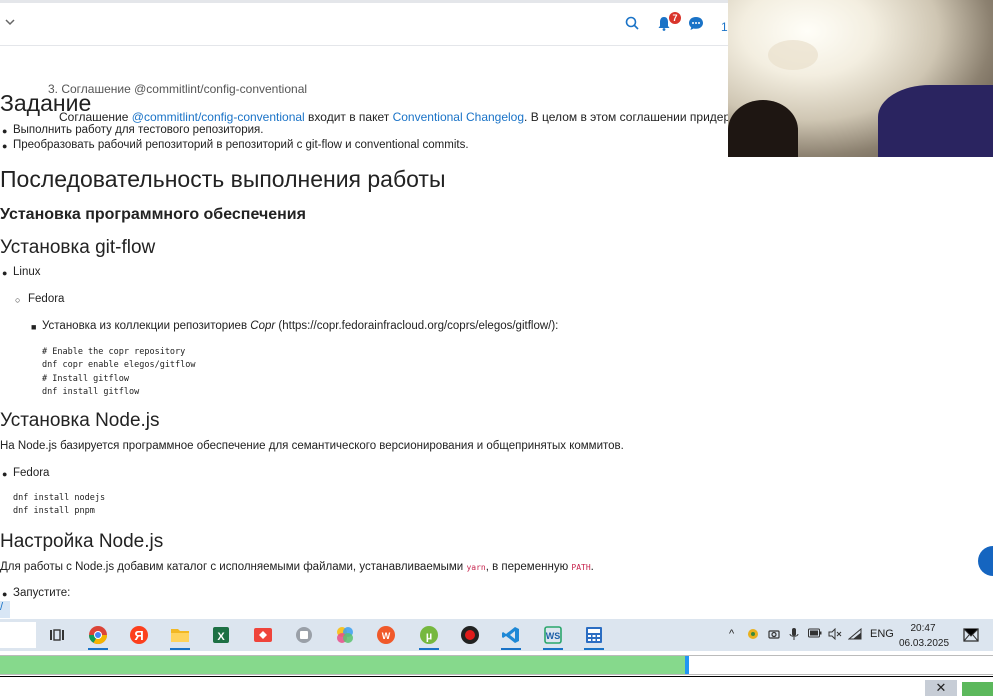  I want to click on progress-fill, so click(342, 665).